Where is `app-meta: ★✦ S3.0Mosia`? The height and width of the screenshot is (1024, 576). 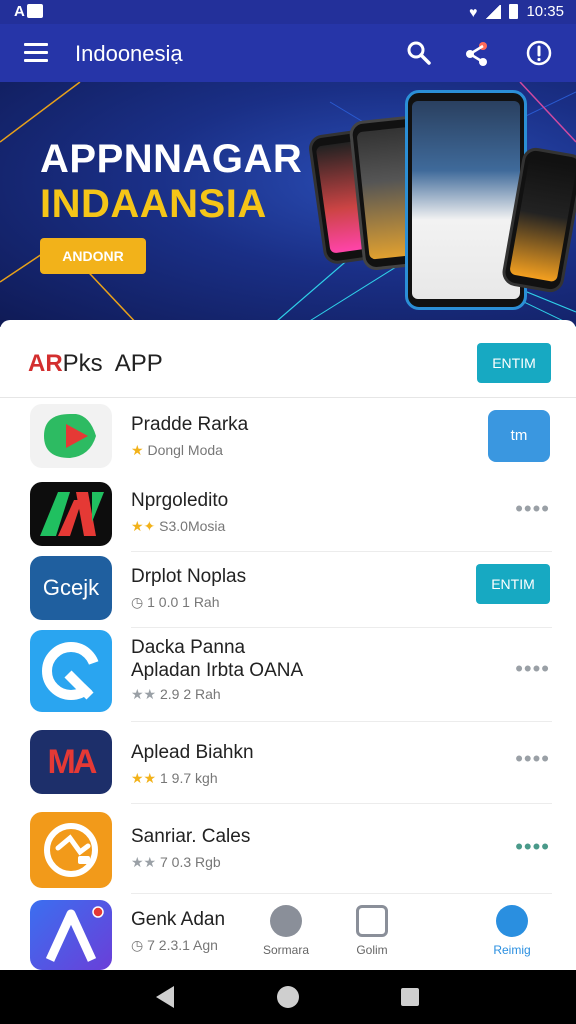
app-meta: ★✦ S3.0Mosia is located at coordinates (178, 526).